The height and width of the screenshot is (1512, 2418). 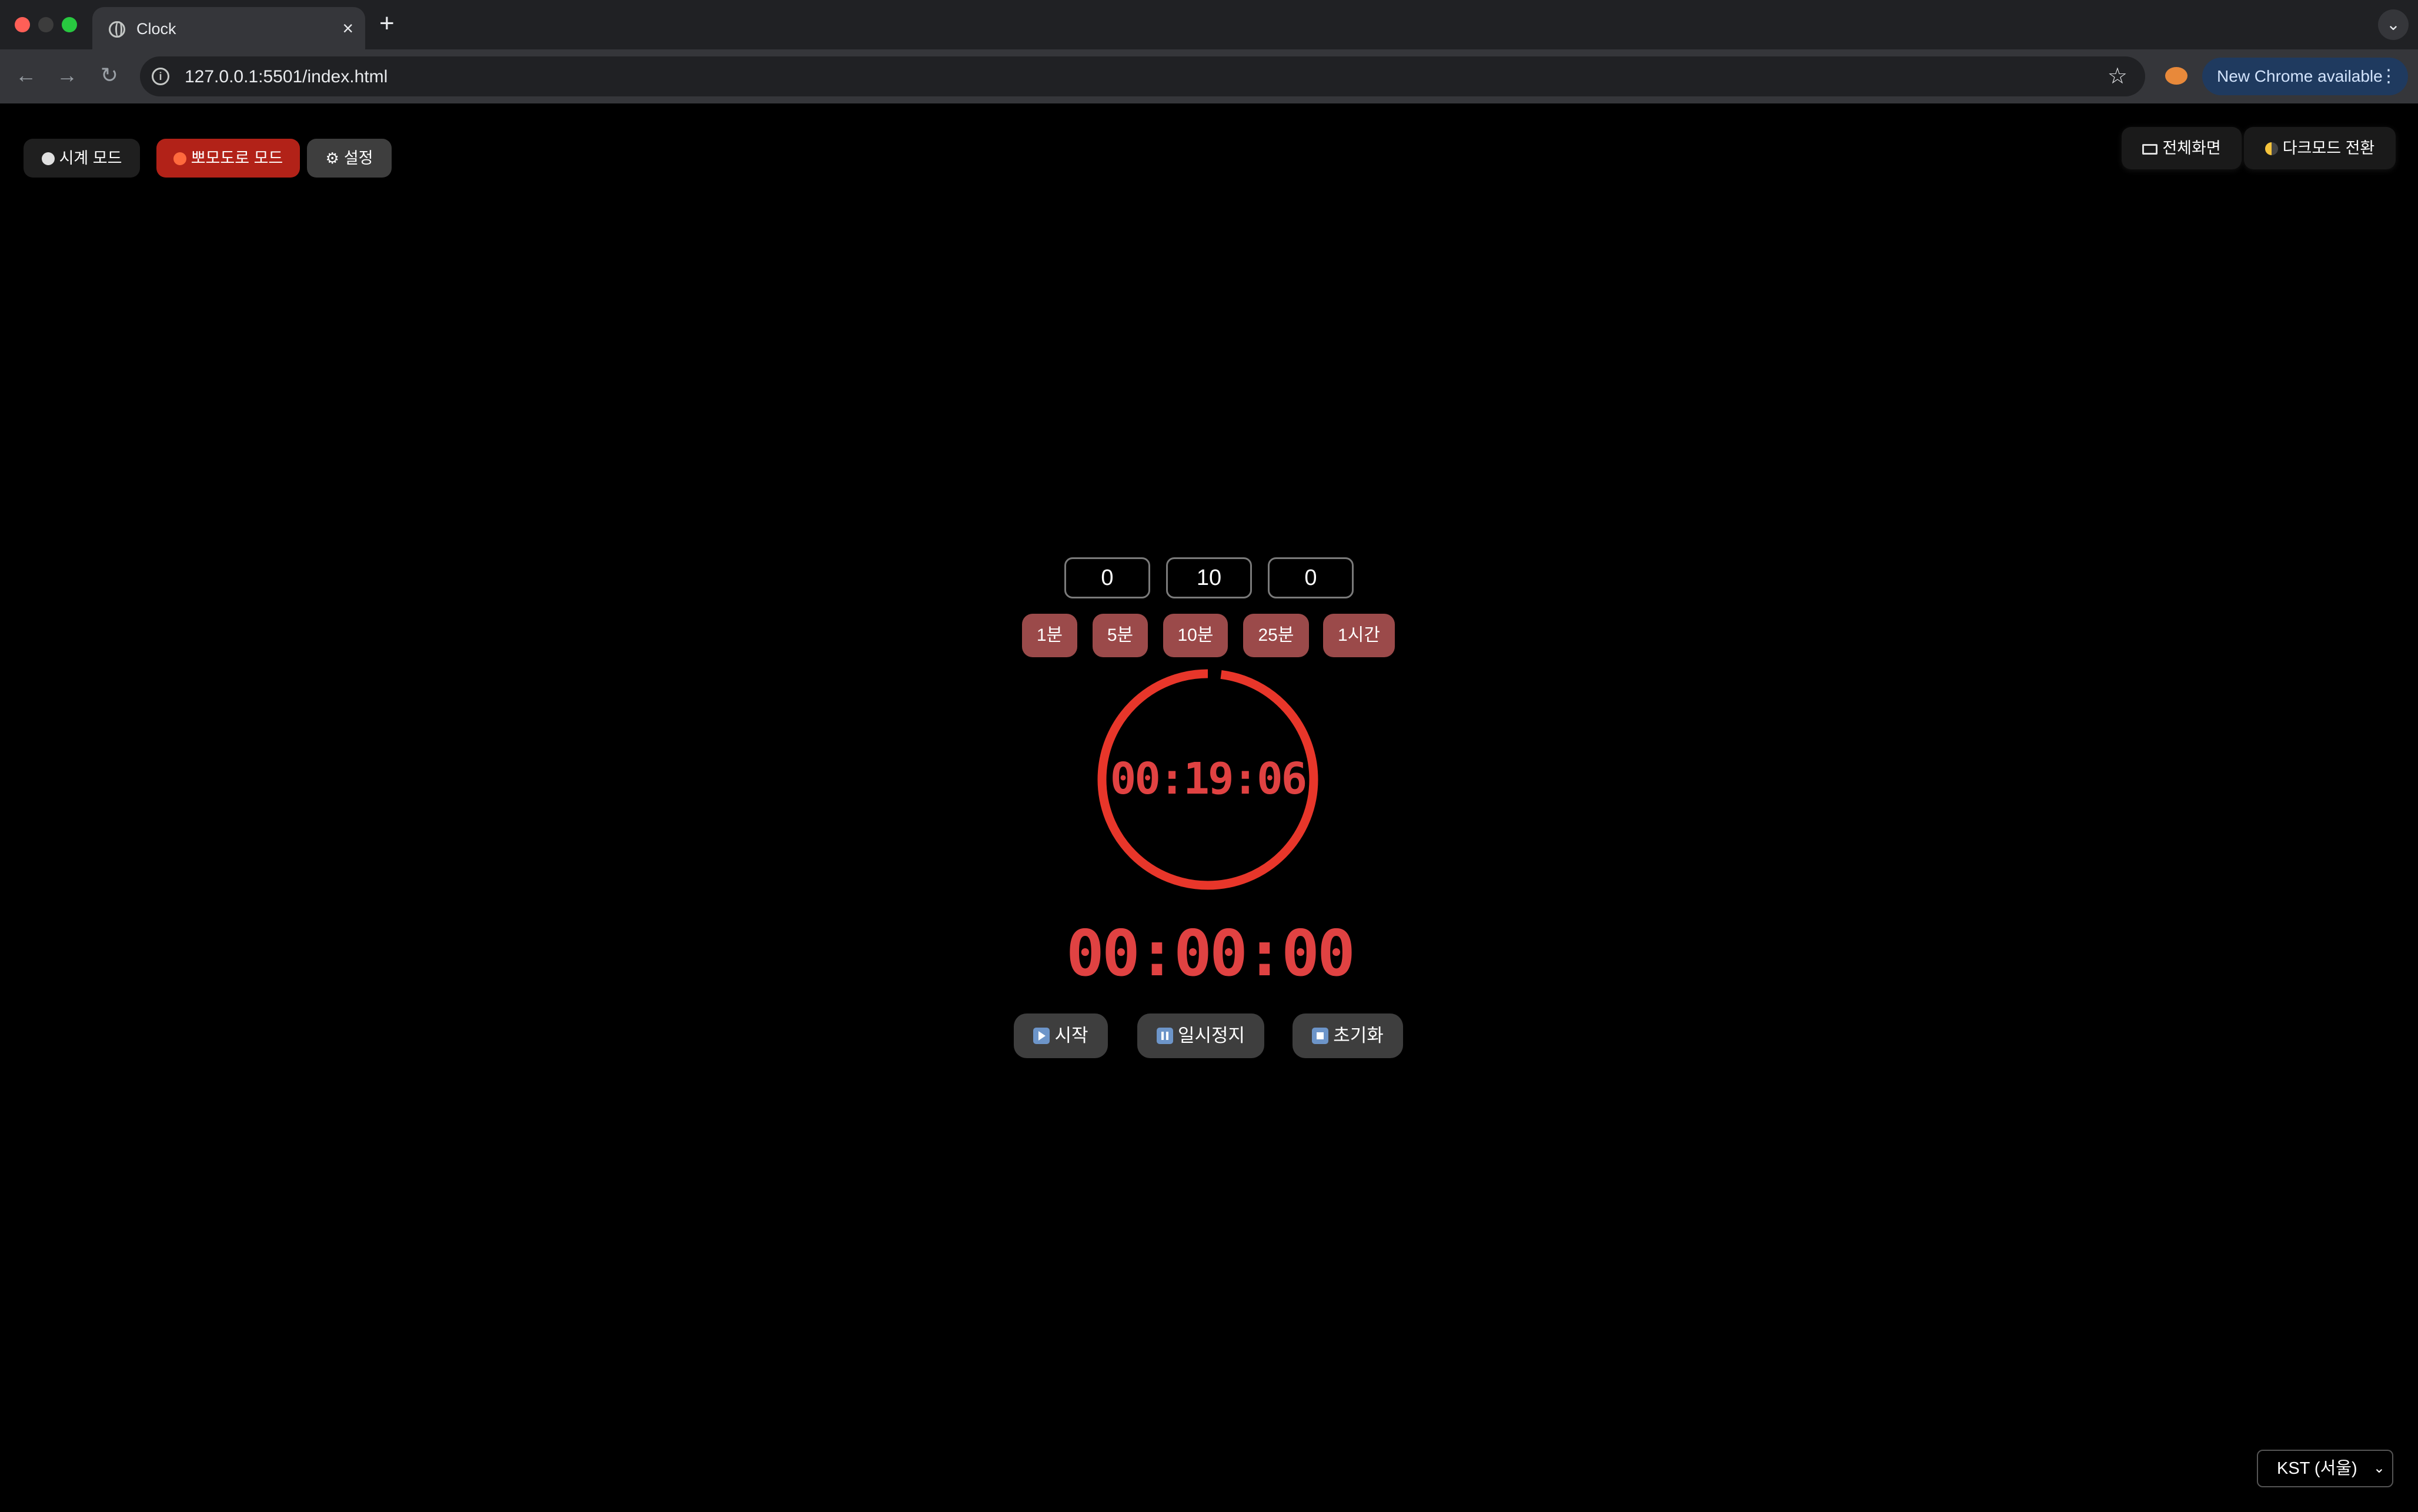 I want to click on hours-input: 0, so click(x=1107, y=578).